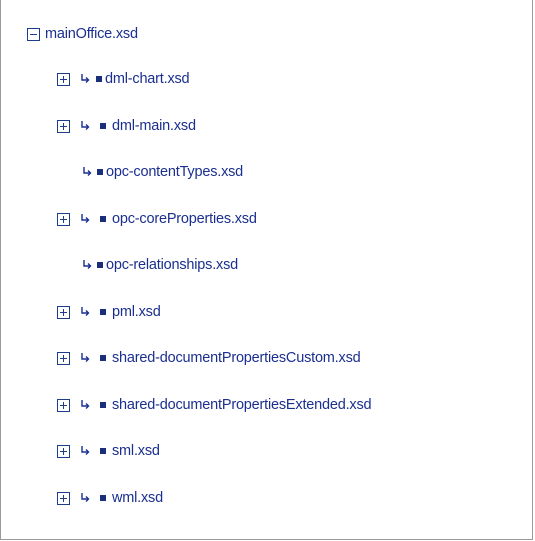  I want to click on tree-node: shared-documentPropertiesExtended.xsd, so click(214, 405).